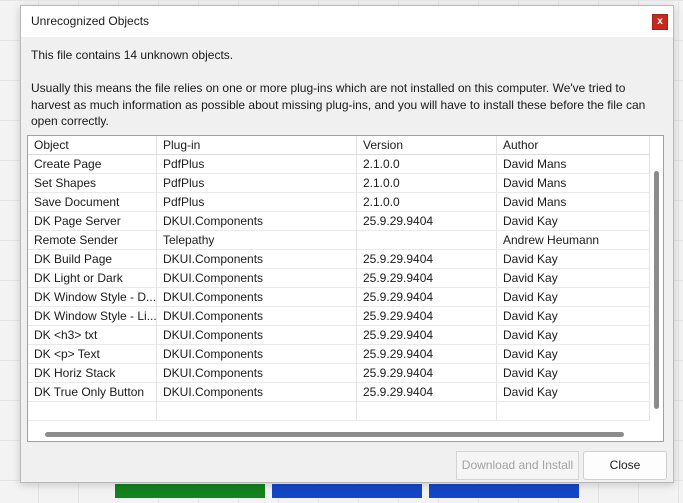 Image resolution: width=683 pixels, height=503 pixels. What do you see at coordinates (257, 240) in the screenshot?
I see `plugin-cell: Telepathy` at bounding box center [257, 240].